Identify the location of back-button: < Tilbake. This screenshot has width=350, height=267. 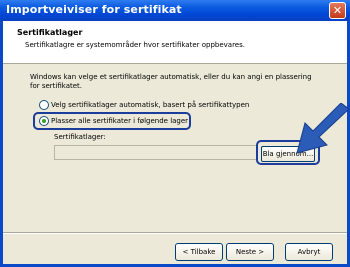
(199, 252).